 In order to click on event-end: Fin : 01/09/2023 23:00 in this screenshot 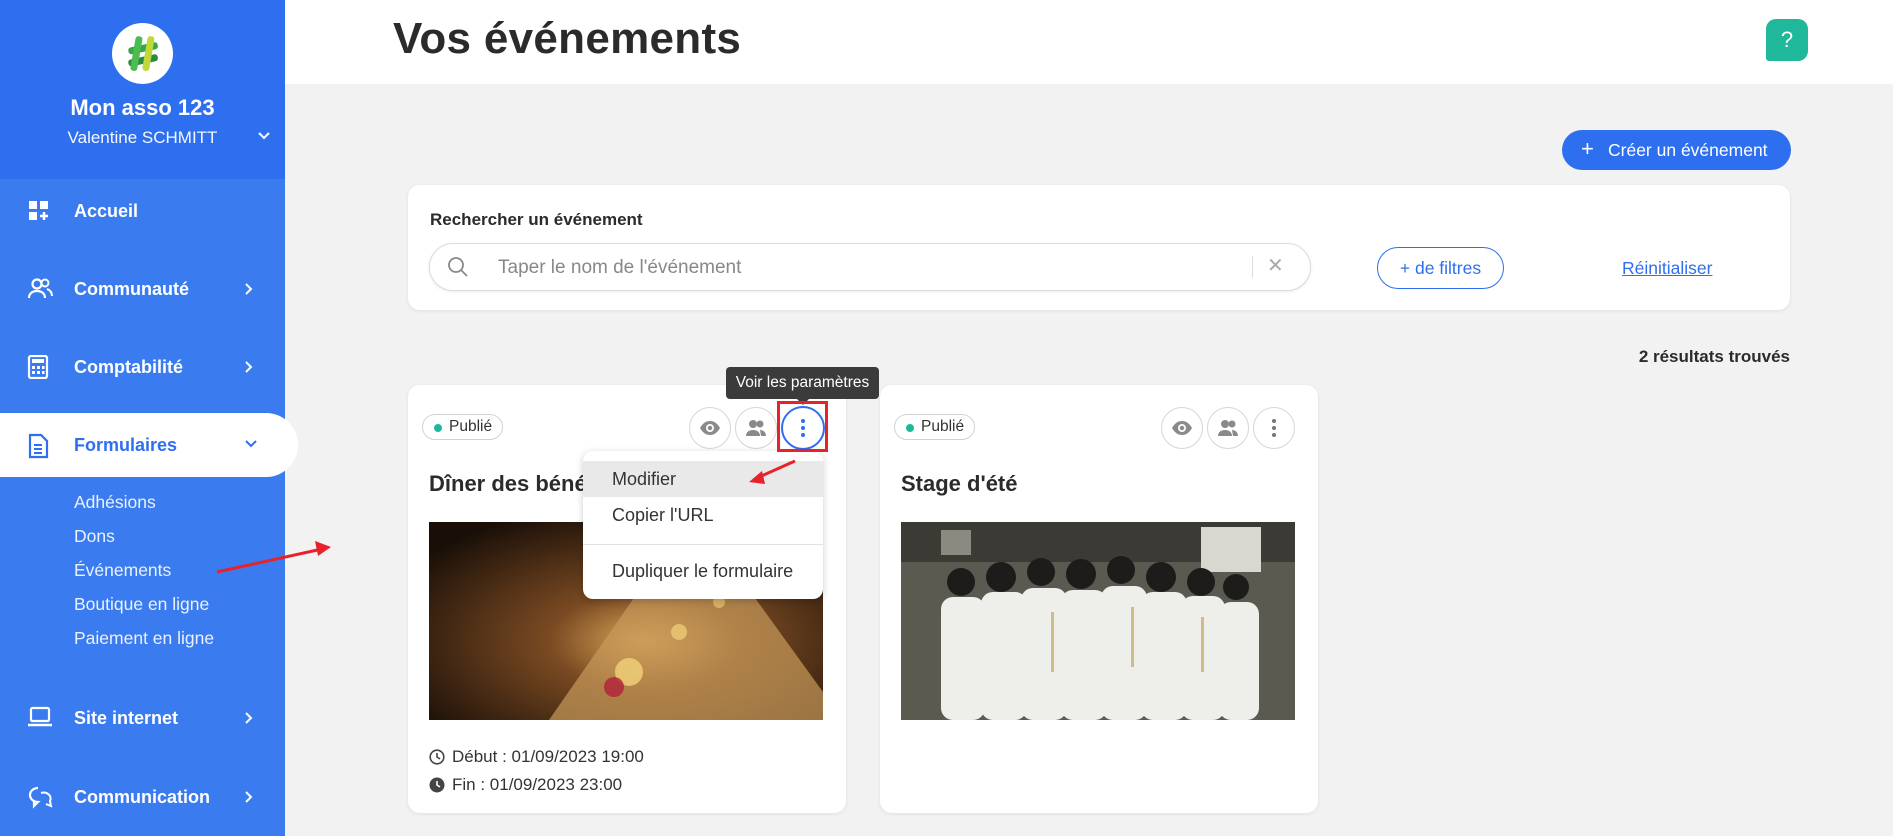, I will do `click(525, 785)`.